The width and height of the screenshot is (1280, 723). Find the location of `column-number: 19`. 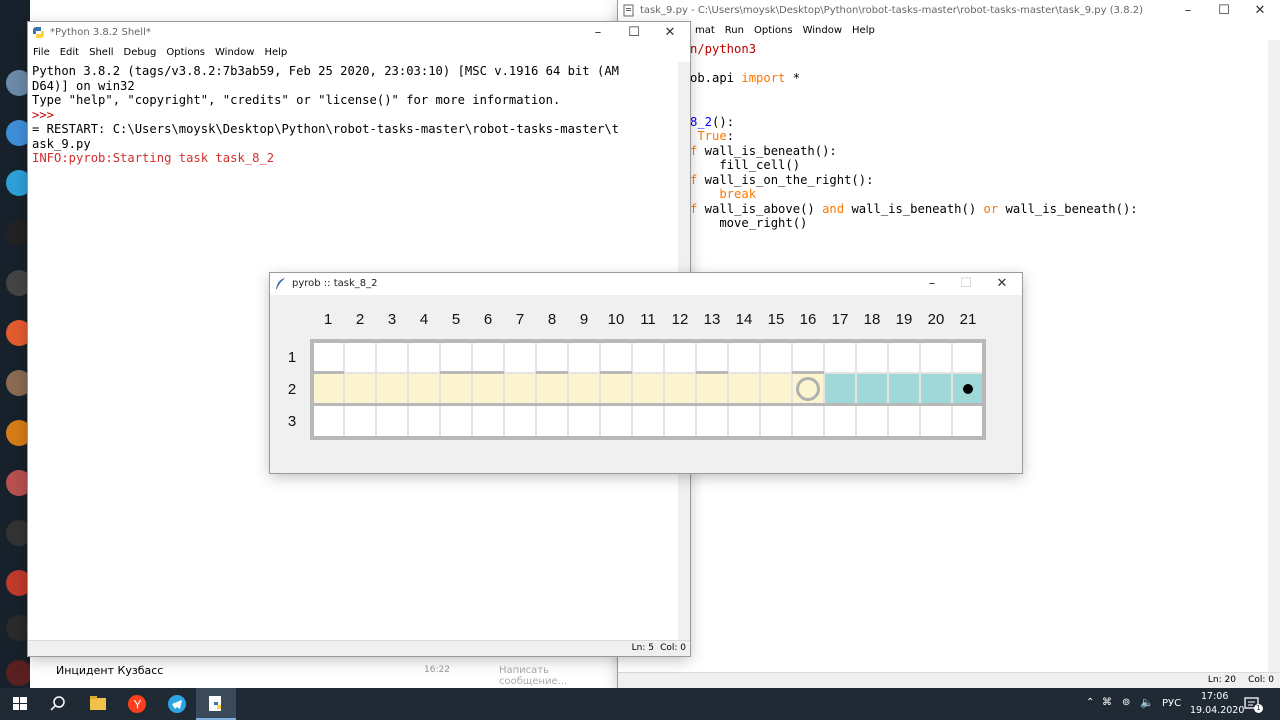

column-number: 19 is located at coordinates (904, 319).